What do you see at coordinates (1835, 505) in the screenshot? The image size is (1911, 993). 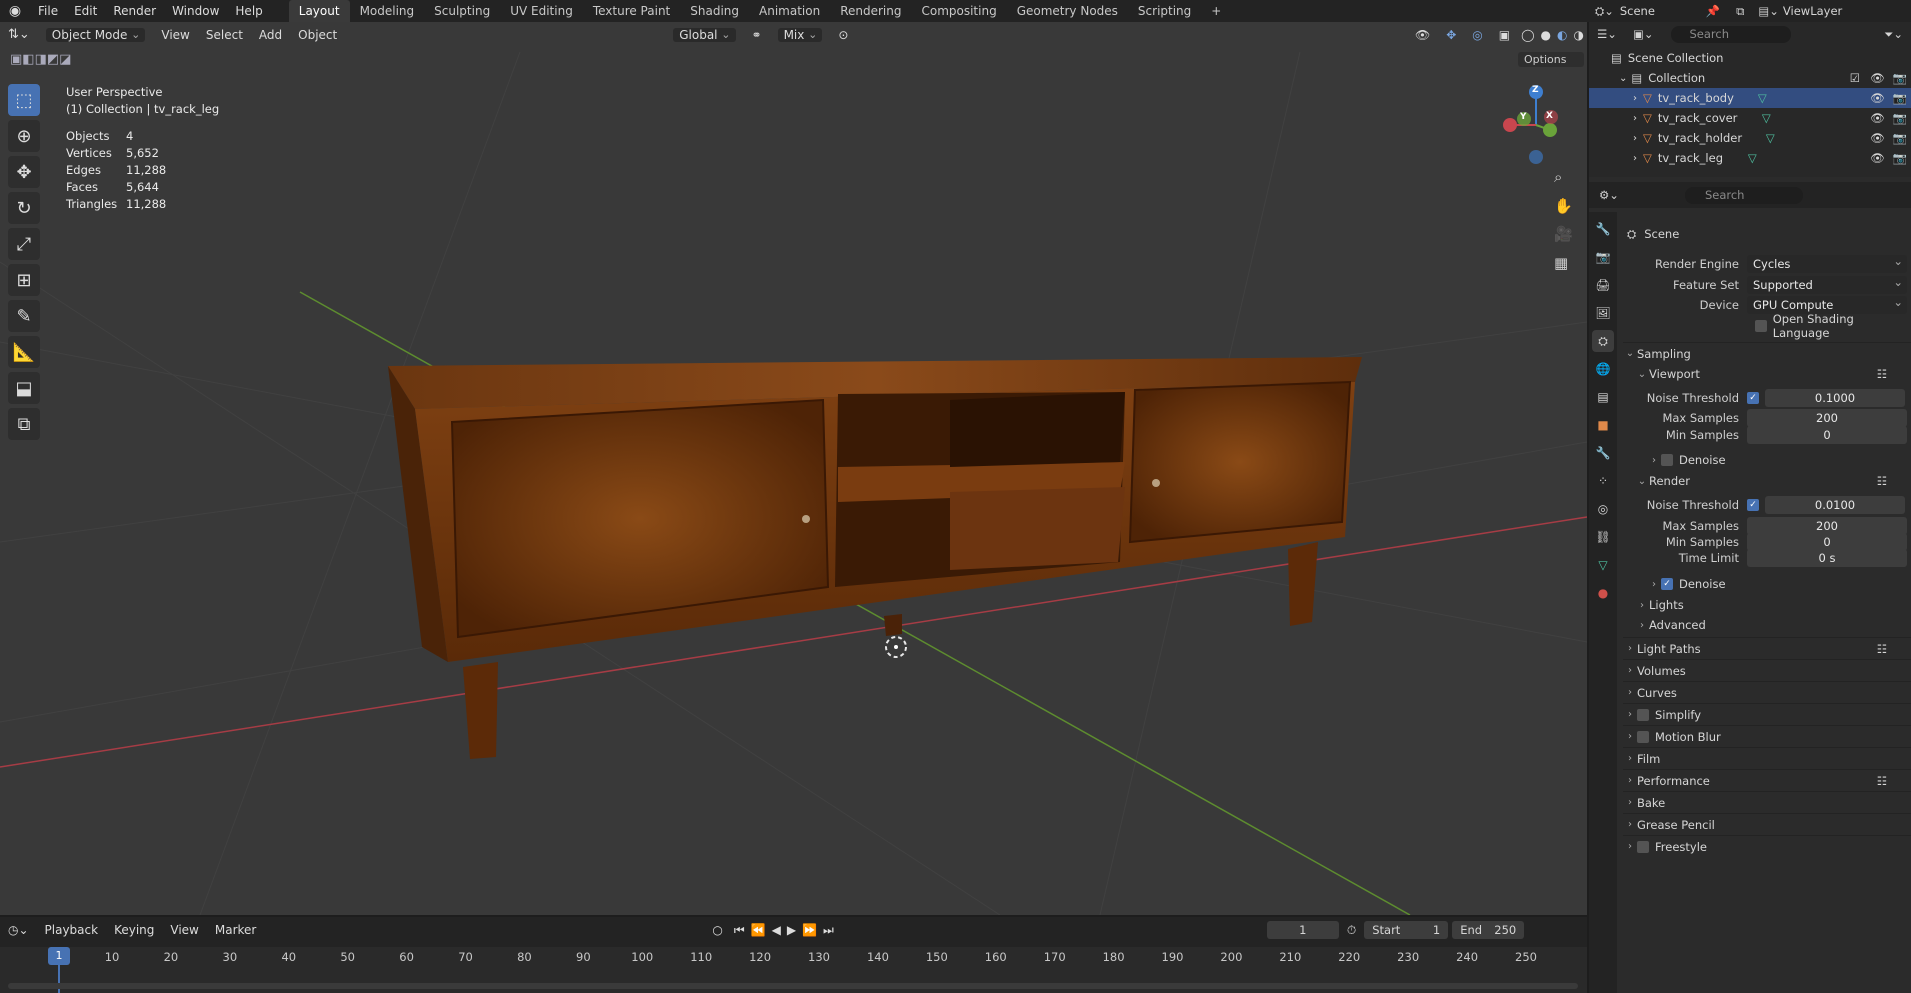 I see `render-noise-threshold-field: 0.0100` at bounding box center [1835, 505].